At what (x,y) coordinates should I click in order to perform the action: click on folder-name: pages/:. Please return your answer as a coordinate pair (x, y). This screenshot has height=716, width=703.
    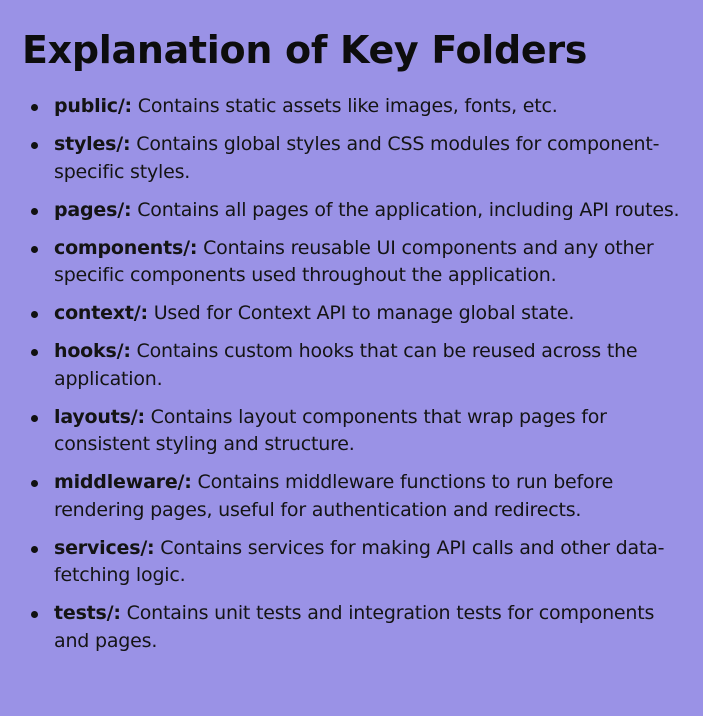
    Looking at the image, I should click on (93, 209).